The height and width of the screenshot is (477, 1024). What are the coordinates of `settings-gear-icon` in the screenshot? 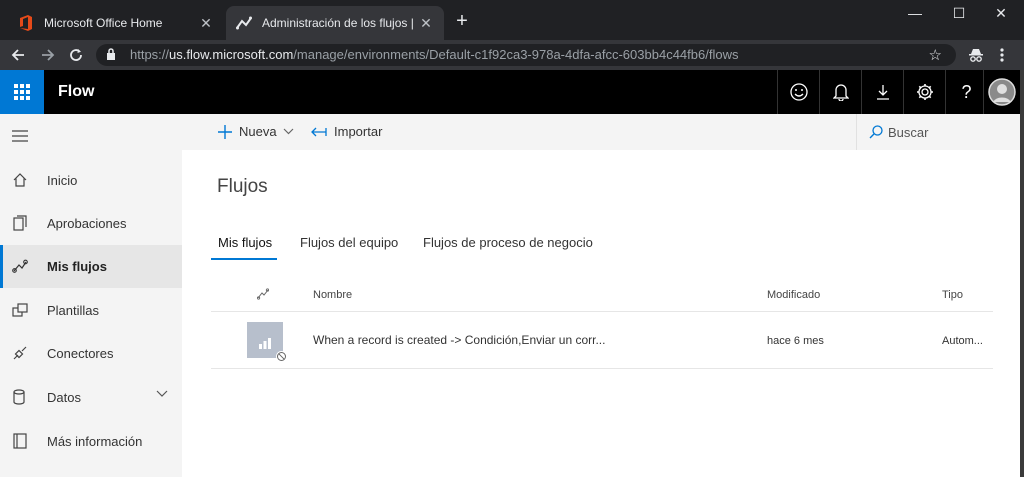 It's located at (924, 92).